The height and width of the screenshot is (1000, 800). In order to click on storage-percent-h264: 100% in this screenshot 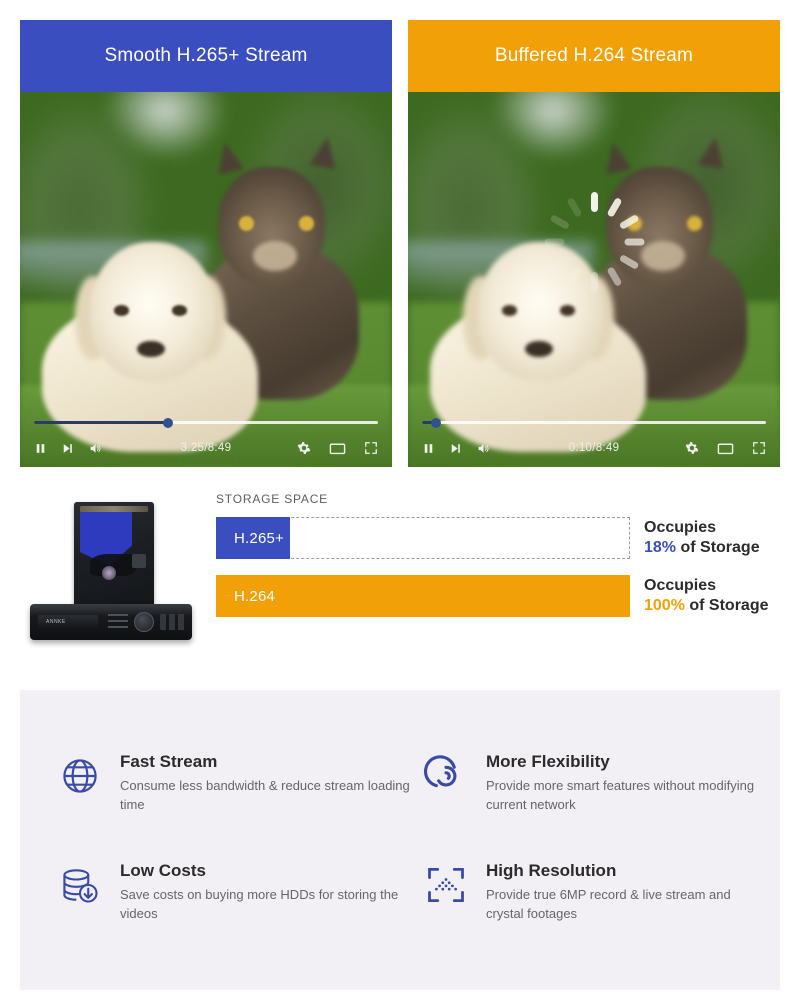, I will do `click(664, 605)`.